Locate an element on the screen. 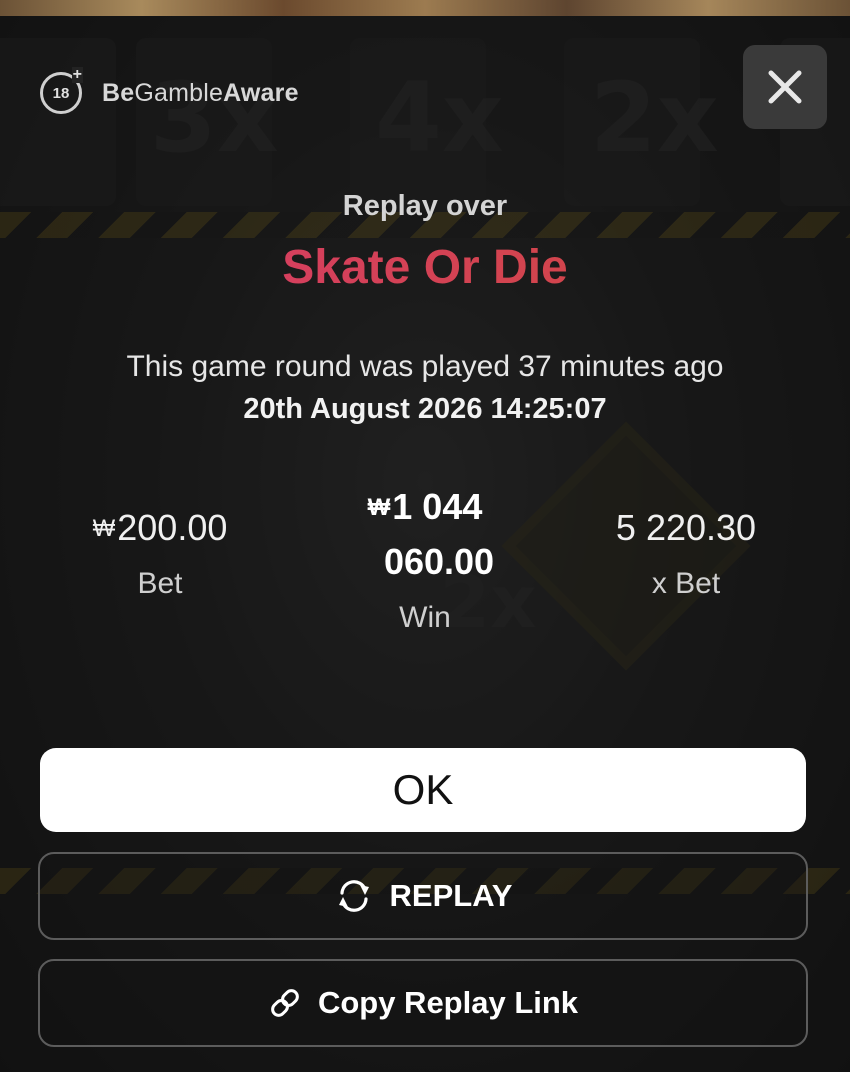  ok-button-label: OK is located at coordinates (423, 789).